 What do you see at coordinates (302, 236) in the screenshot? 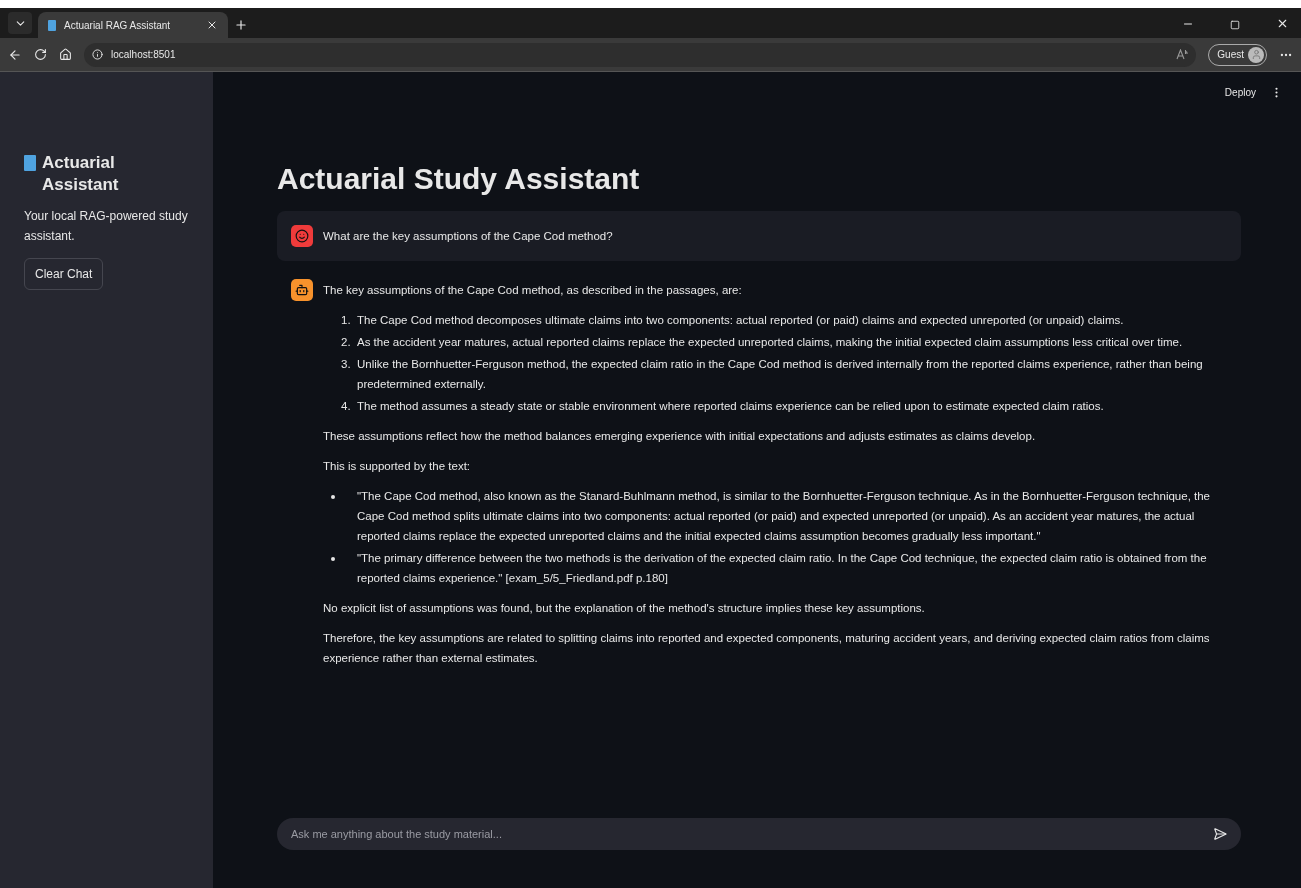
I see `user-avatar-icon` at bounding box center [302, 236].